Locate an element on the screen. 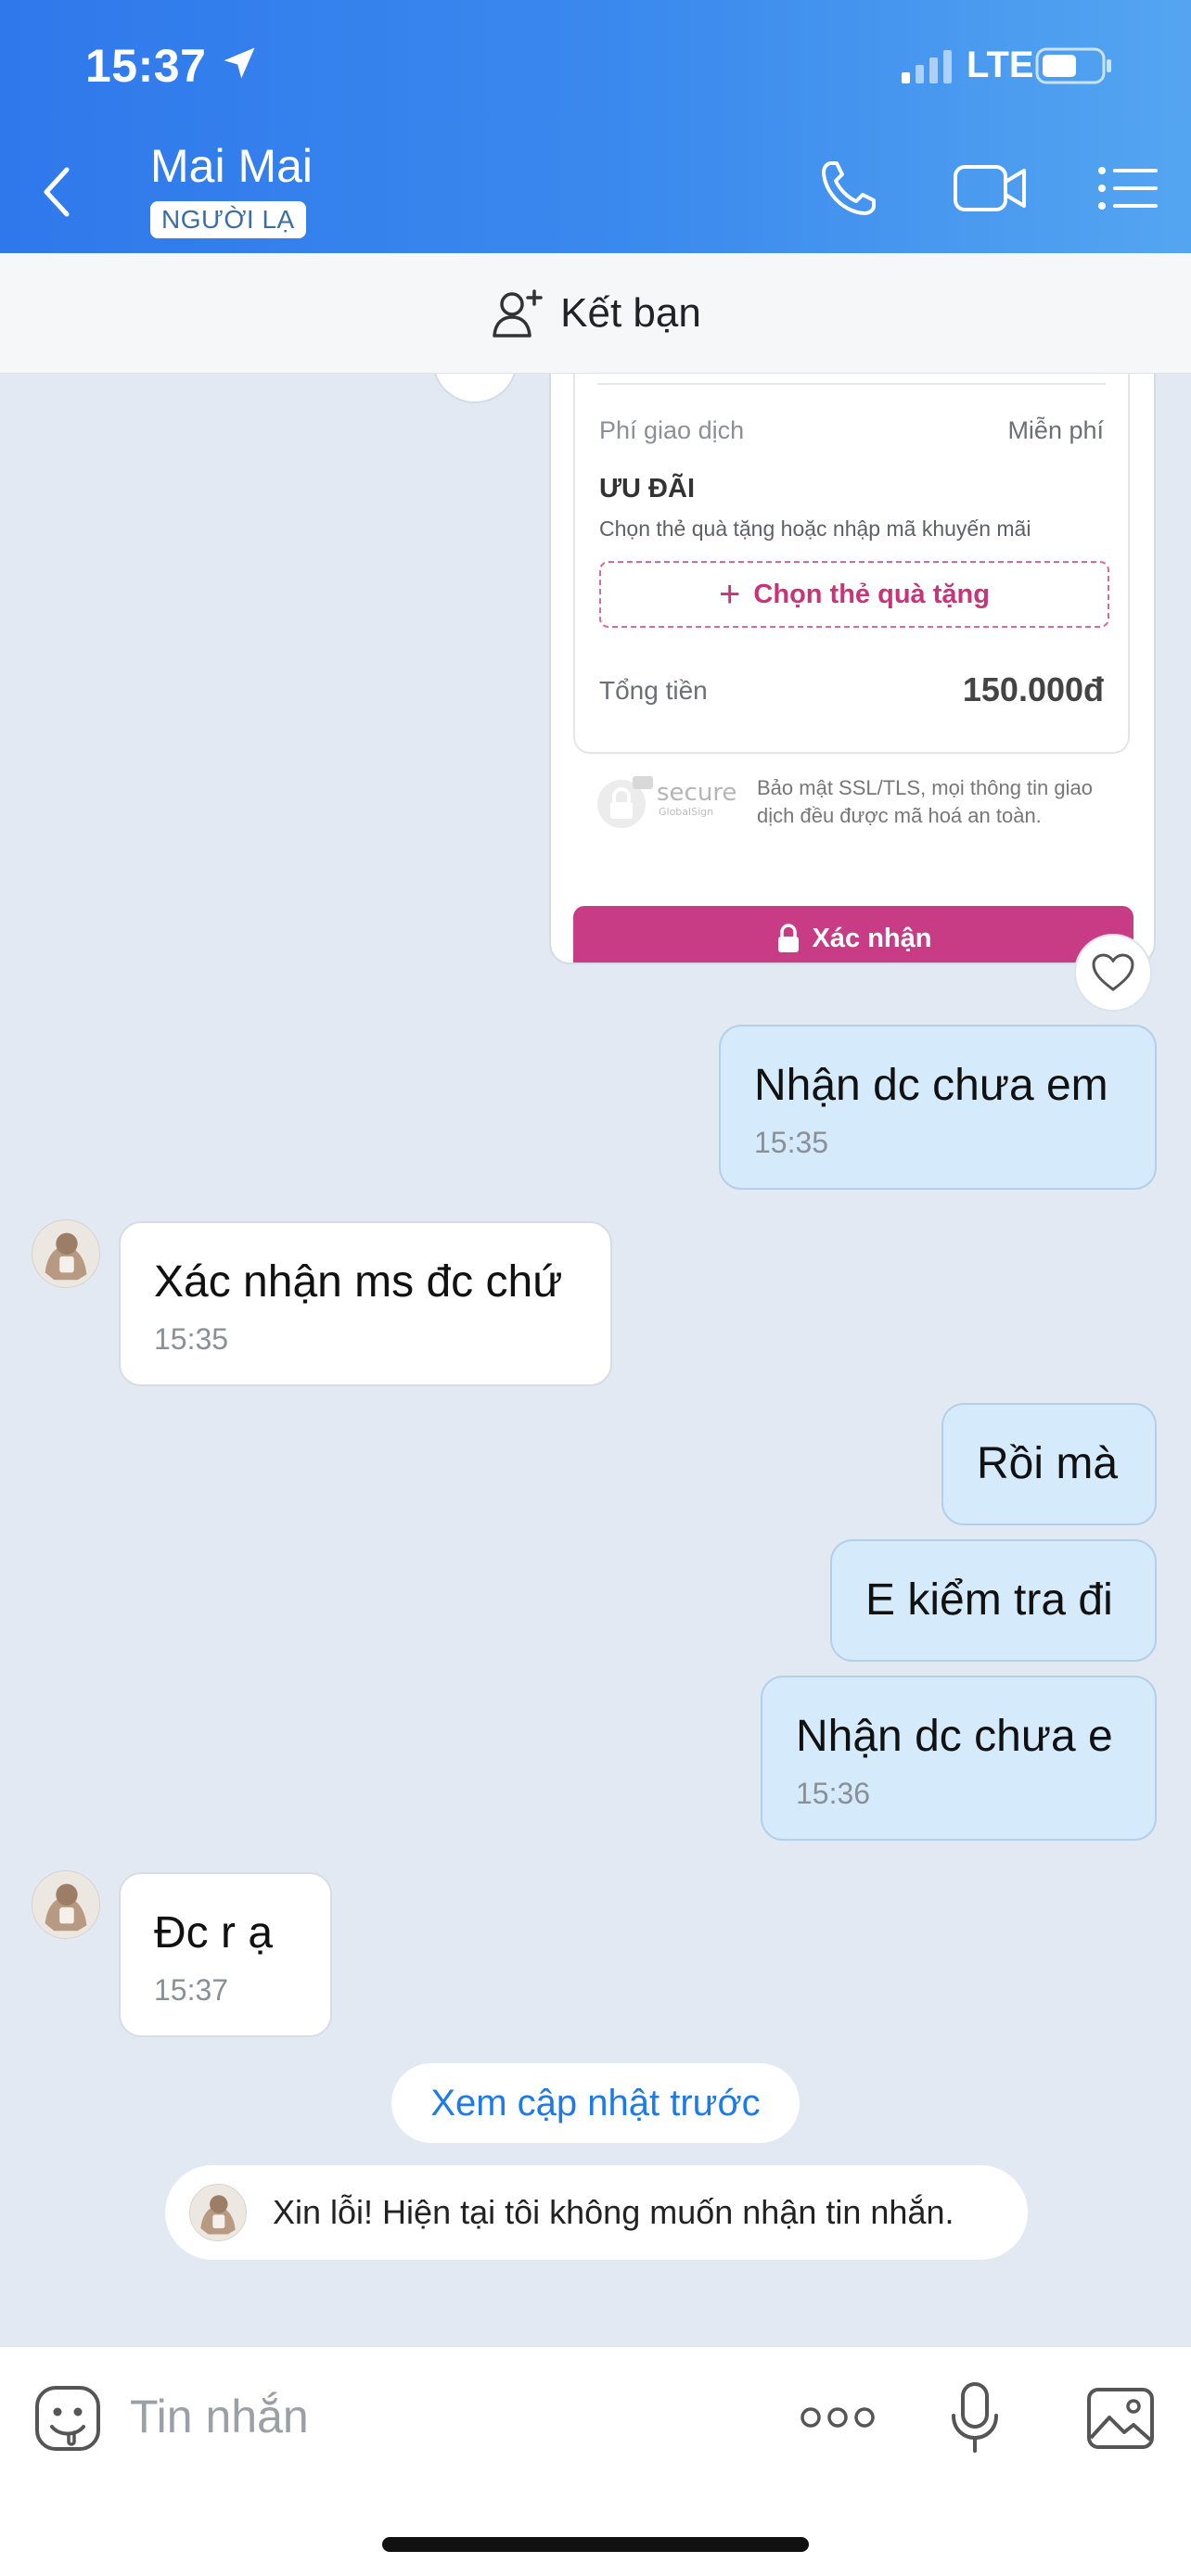 This screenshot has width=1191, height=2576. message-text: Rồi mà is located at coordinates (1048, 1464).